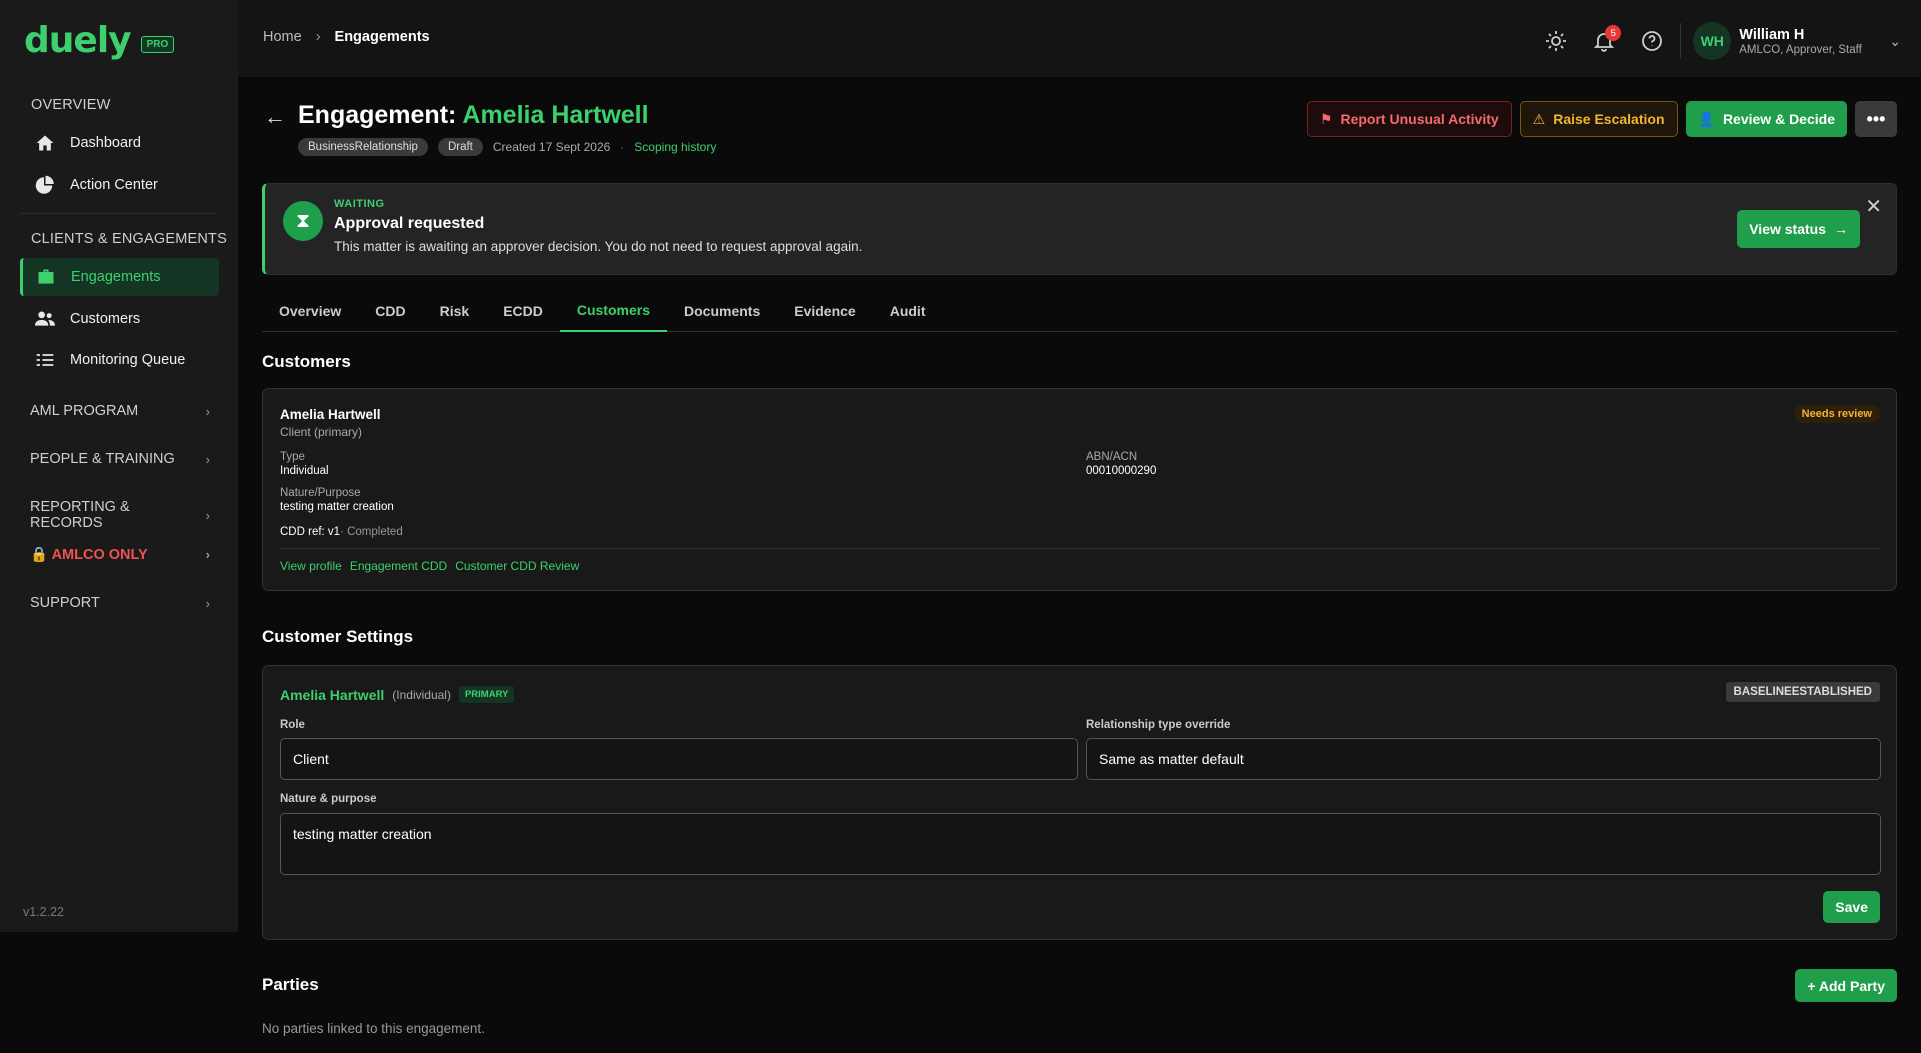 The image size is (1921, 1053). Describe the element at coordinates (523, 311) in the screenshot. I see `tab-ecdd: ECDD` at that location.